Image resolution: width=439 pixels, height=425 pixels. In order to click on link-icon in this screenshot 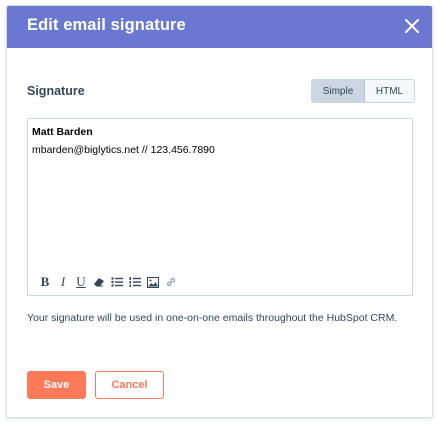, I will do `click(171, 282)`.